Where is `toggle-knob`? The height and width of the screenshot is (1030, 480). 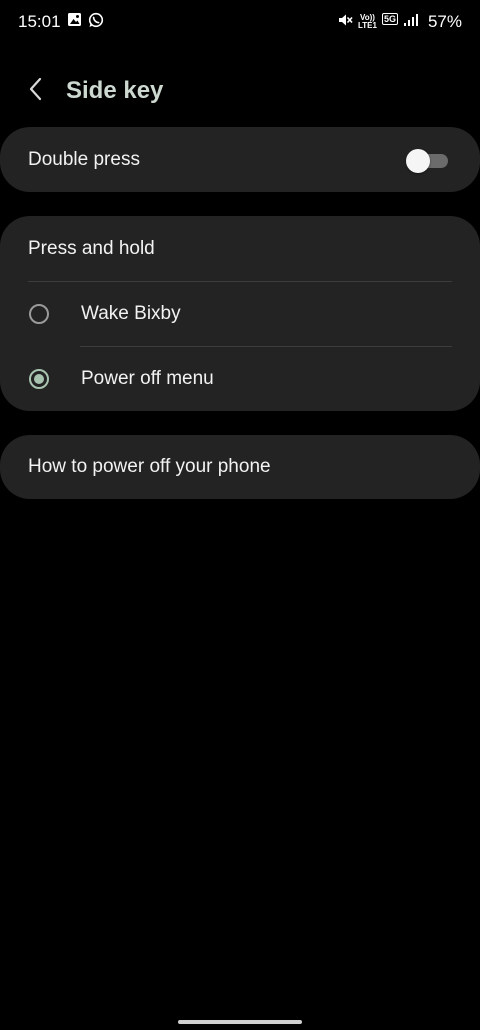
toggle-knob is located at coordinates (418, 160).